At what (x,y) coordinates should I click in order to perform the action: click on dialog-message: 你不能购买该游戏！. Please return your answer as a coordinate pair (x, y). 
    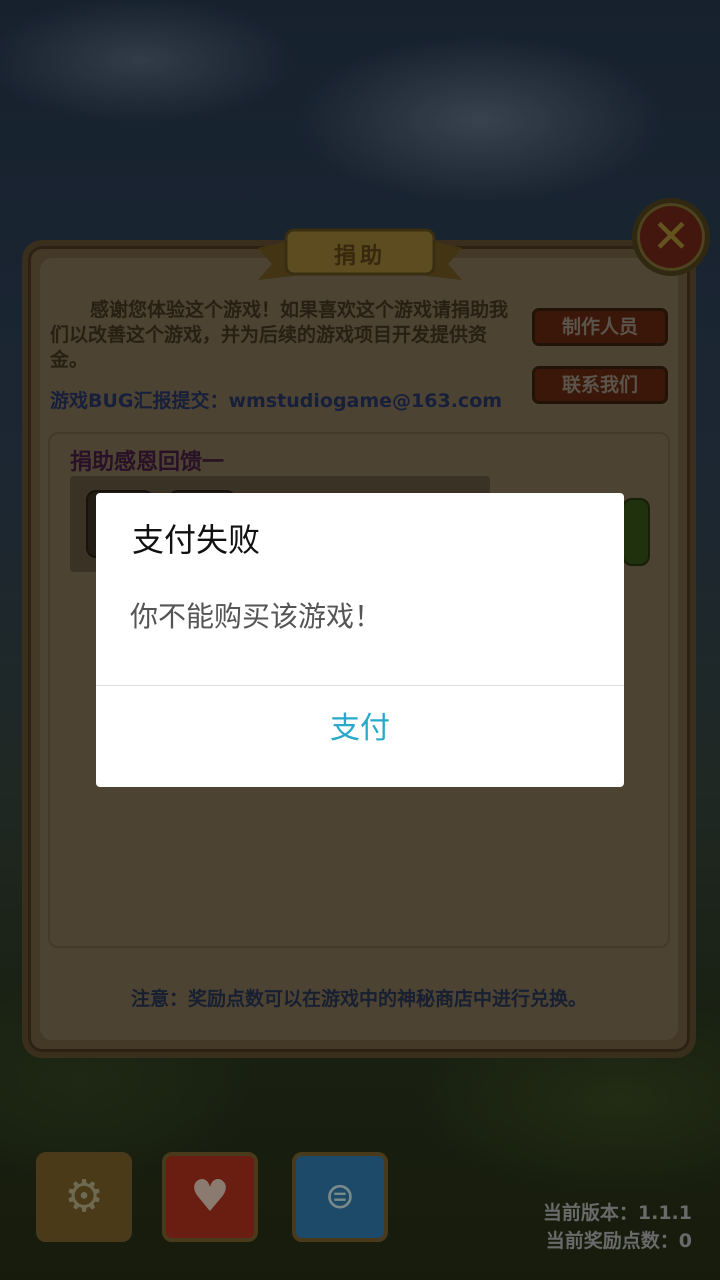
    Looking at the image, I should click on (256, 616).